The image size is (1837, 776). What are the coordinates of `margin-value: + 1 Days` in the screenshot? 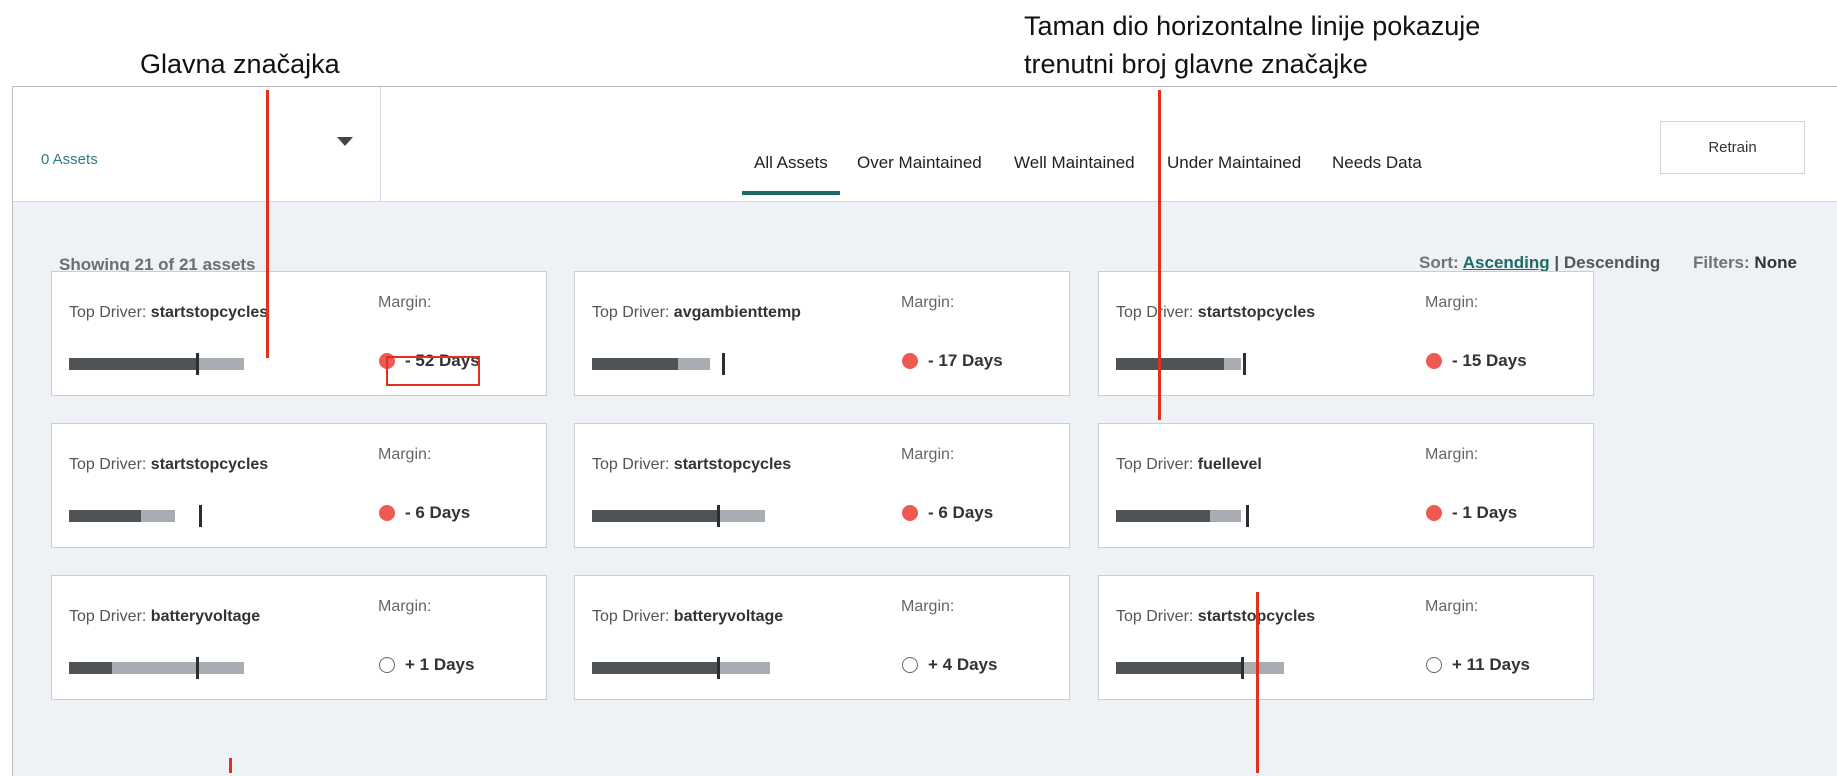 It's located at (426, 665).